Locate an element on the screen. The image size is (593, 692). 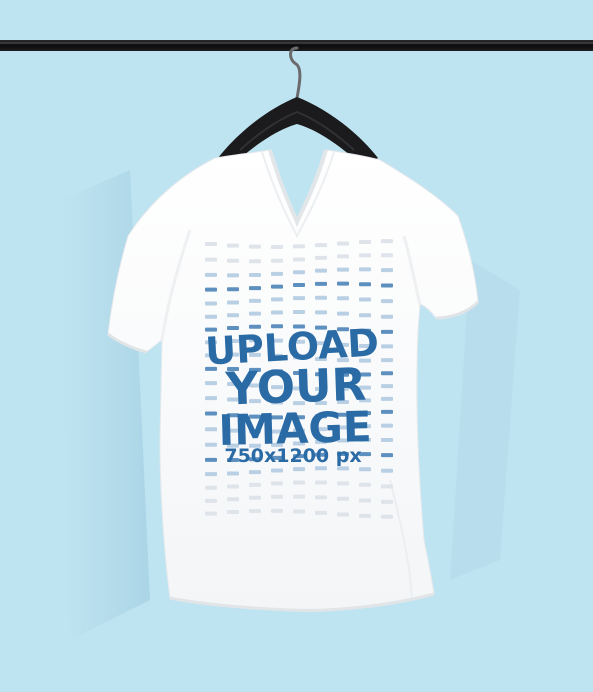
hanger-icon is located at coordinates (298, 104).